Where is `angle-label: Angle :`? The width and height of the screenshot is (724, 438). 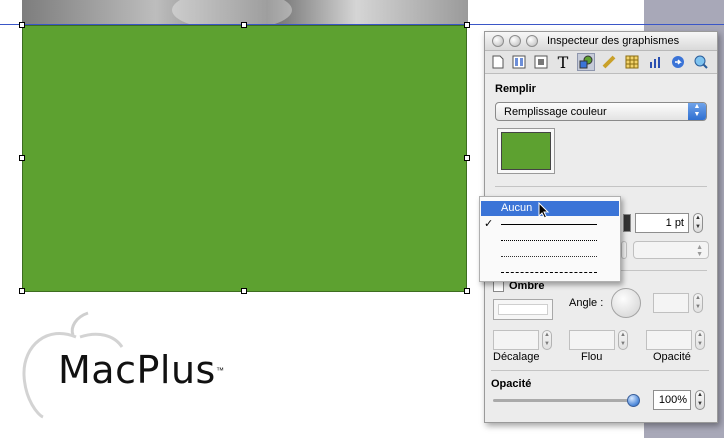 angle-label: Angle : is located at coordinates (586, 303).